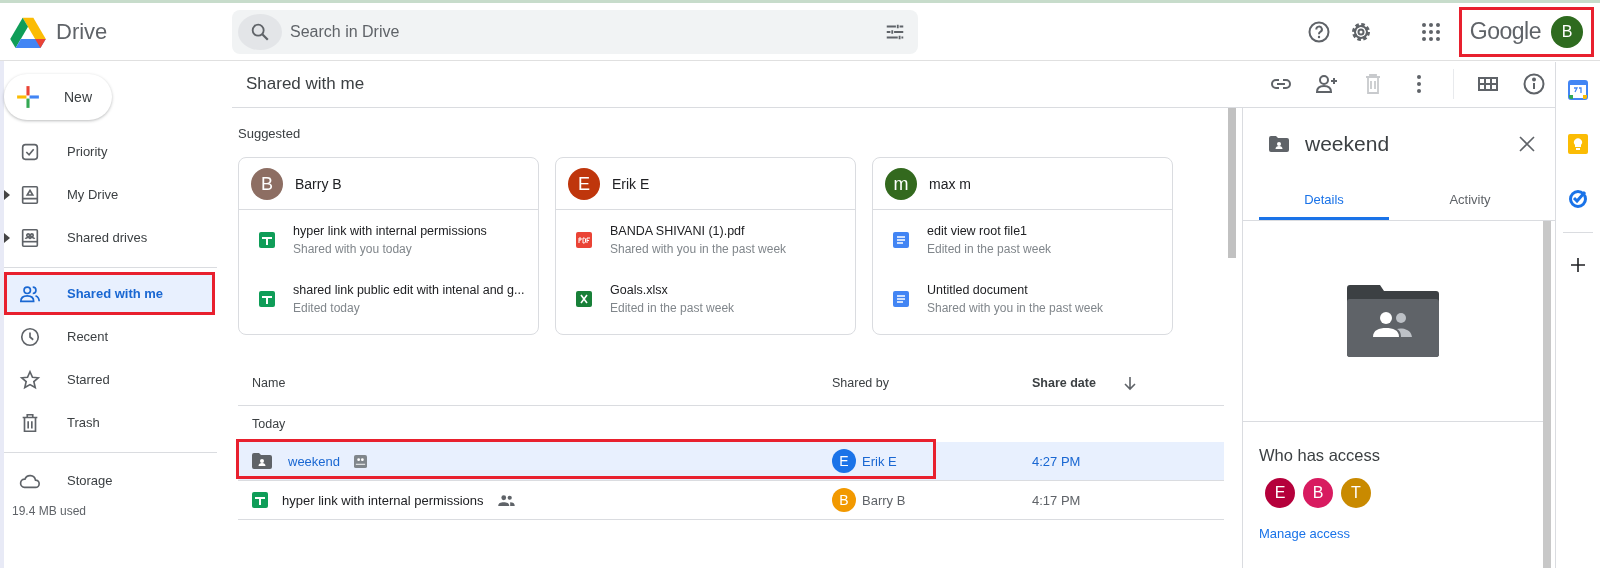 The width and height of the screenshot is (1600, 568). Describe the element at coordinates (1470, 200) in the screenshot. I see `details-tab: Activity` at that location.